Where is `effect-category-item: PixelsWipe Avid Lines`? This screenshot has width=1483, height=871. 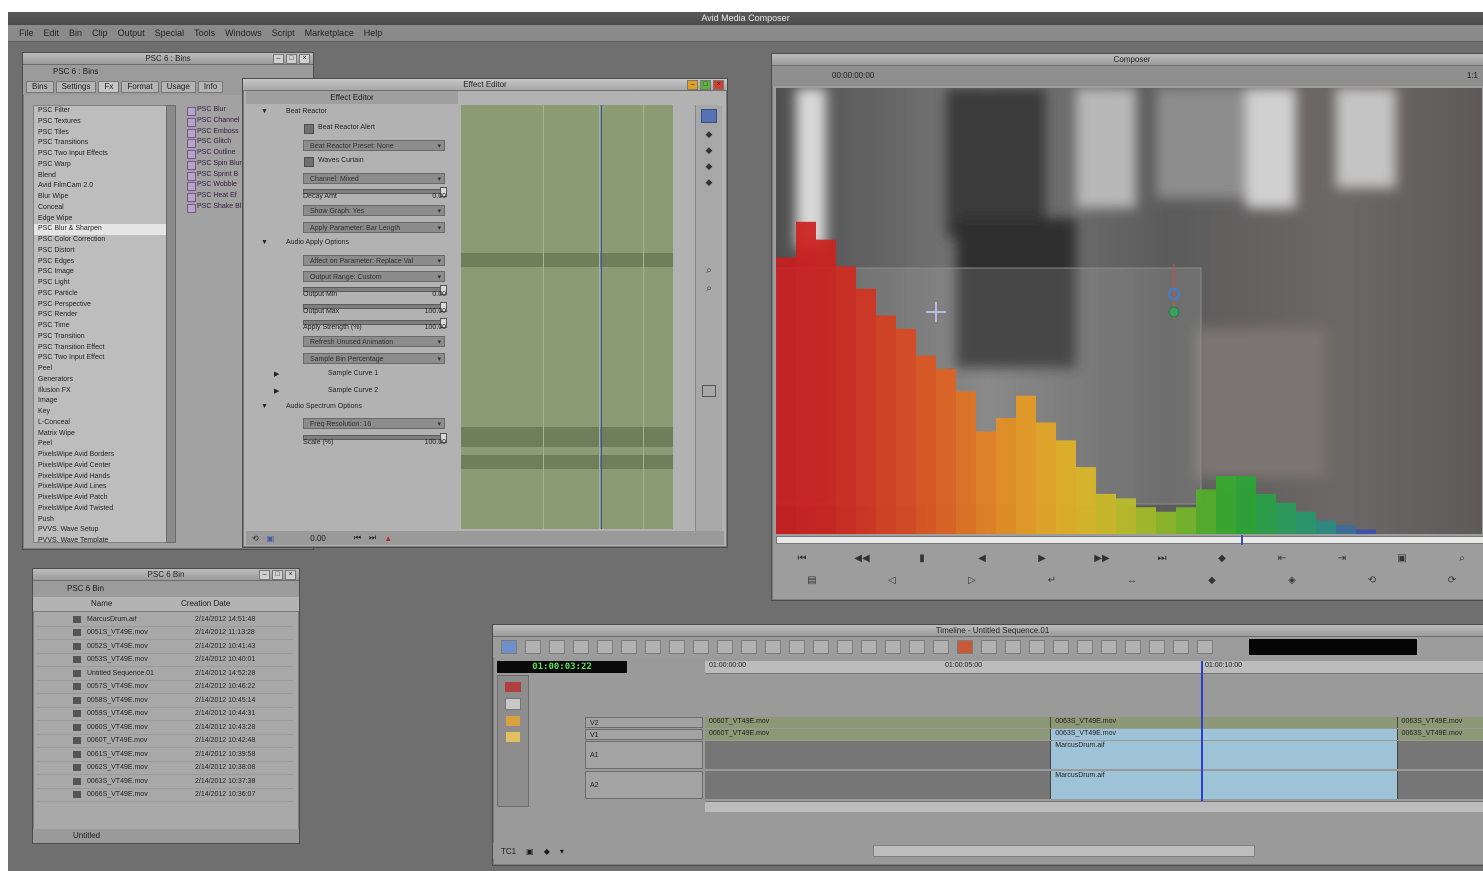
effect-category-item: PixelsWipe Avid Lines is located at coordinates (100, 487).